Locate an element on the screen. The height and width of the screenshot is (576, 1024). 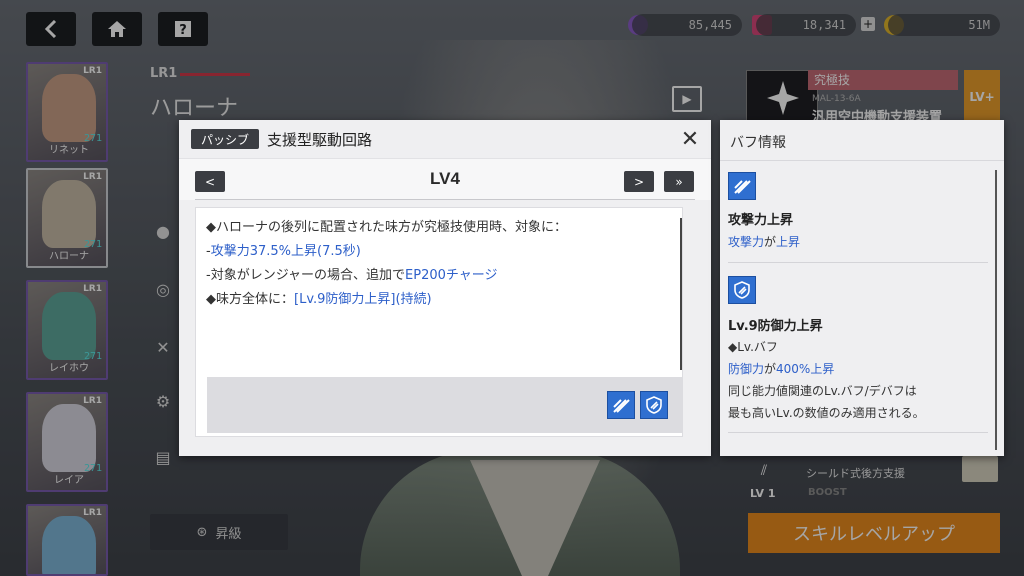
highlight-text: 上昇 is located at coordinates (788, 242).